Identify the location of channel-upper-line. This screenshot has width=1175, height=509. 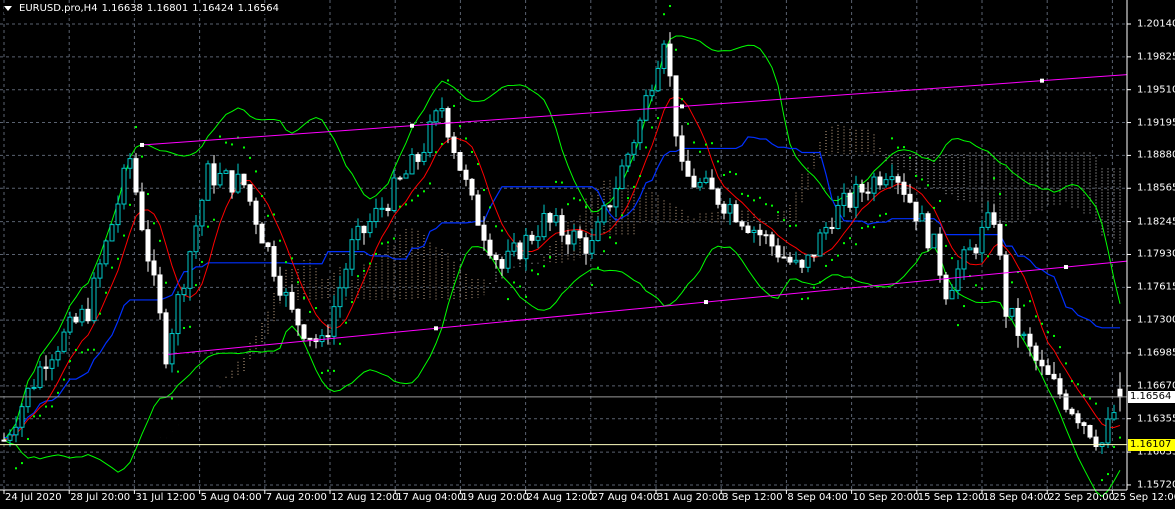
(634, 110).